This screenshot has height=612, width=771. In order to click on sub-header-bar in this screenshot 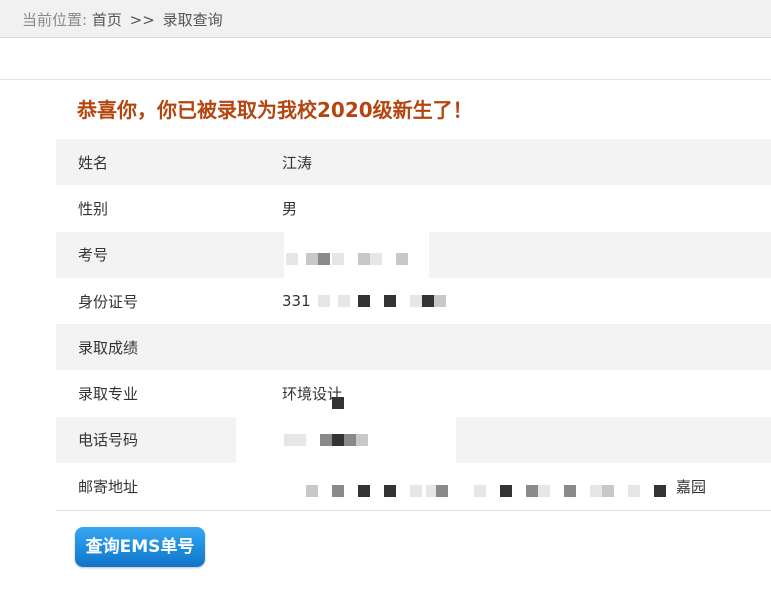, I will do `click(385, 59)`.